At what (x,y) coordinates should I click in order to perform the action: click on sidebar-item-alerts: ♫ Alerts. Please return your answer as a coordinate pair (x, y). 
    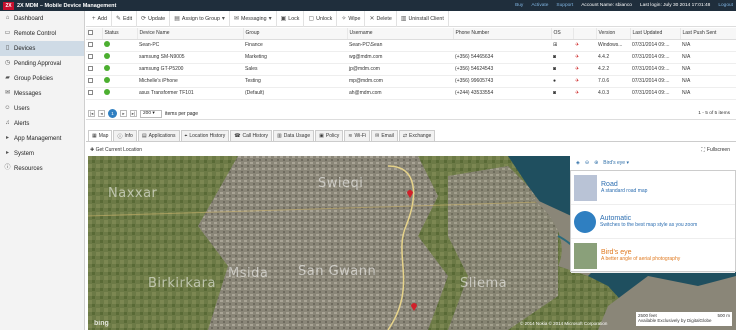
    Looking at the image, I should click on (42, 123).